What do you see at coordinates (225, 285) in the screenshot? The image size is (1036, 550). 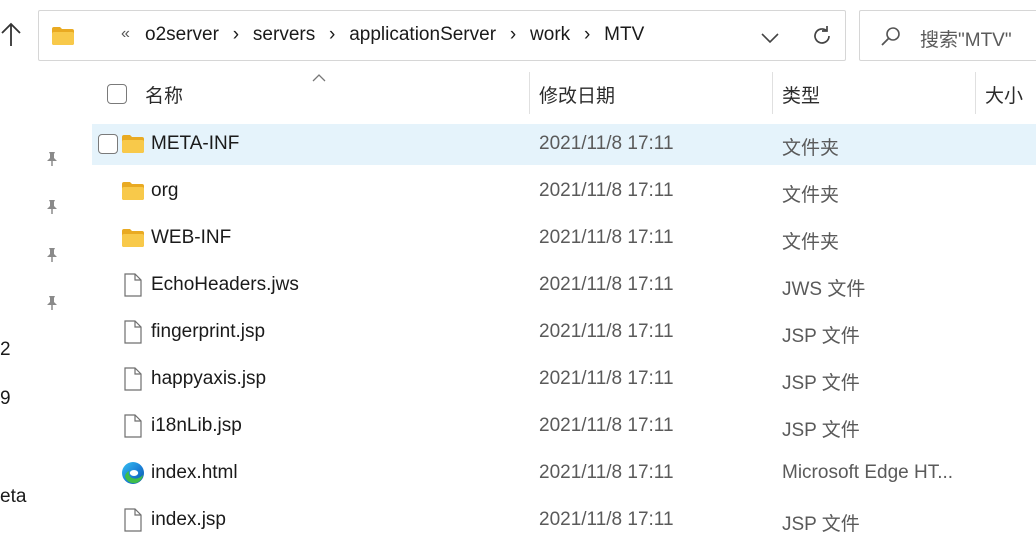 I see `file-name: EchoHeaders.jws` at bounding box center [225, 285].